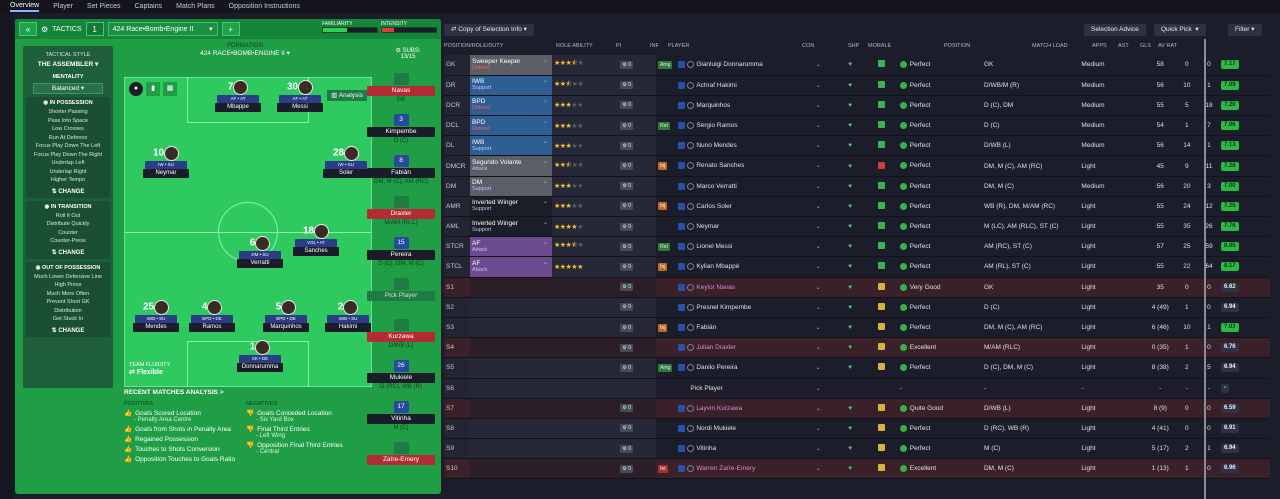 This screenshot has width=1280, height=499. Describe the element at coordinates (750, 388) in the screenshot. I see `player-select: Pick Player ⌄` at that location.